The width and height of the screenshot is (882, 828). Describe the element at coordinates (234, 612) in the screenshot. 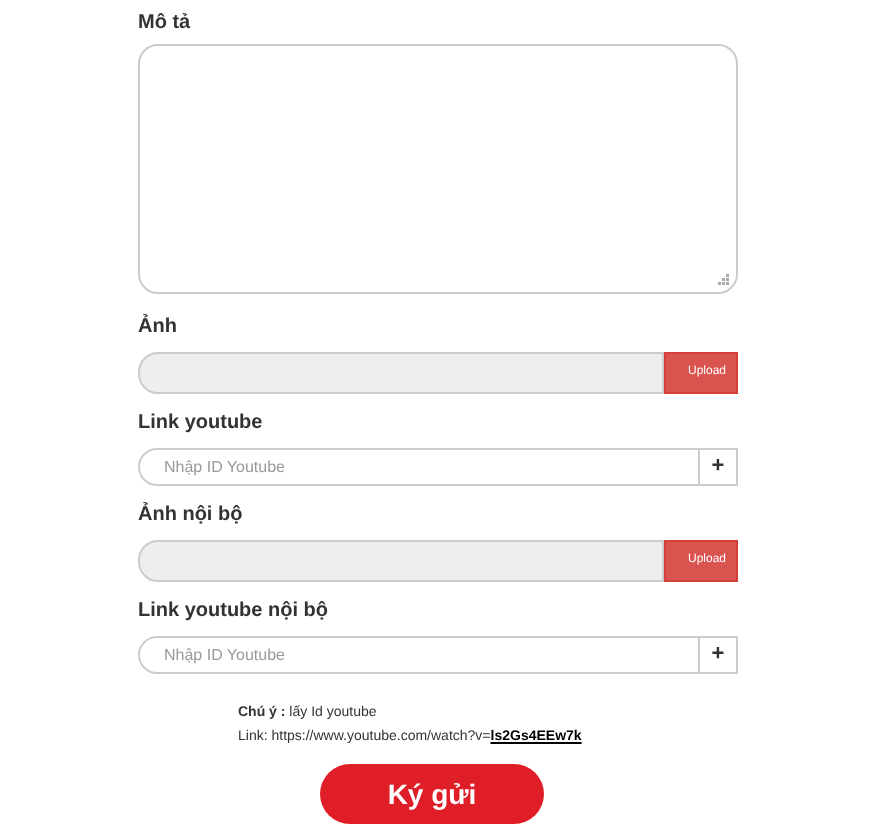

I see `field-label: Link youtube nội bộ` at that location.